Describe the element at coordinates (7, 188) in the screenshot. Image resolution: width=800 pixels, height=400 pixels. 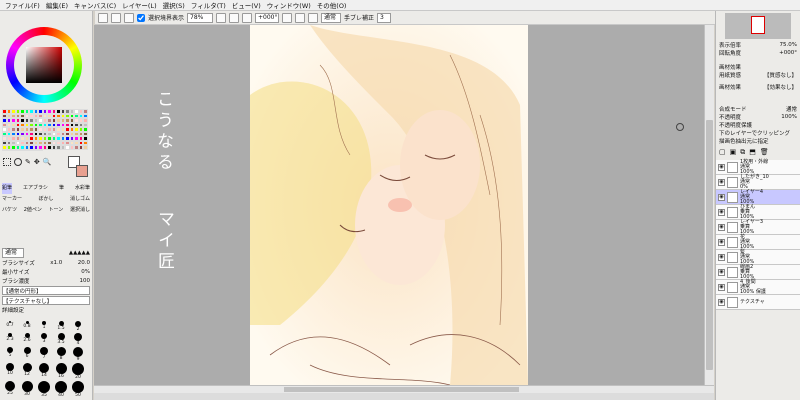
I see `tool-row1-0: 鉛筆` at that location.